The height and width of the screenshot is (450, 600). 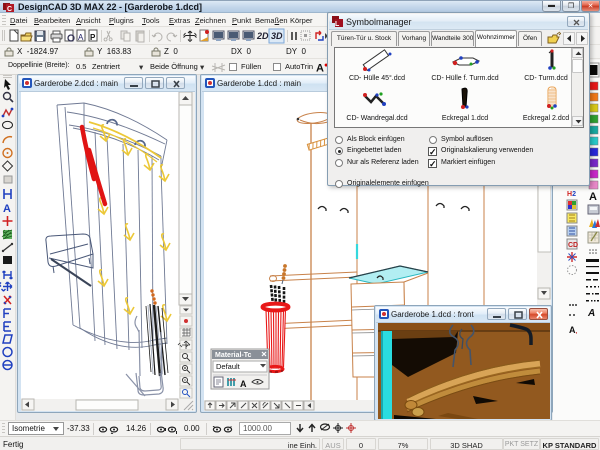 What do you see at coordinates (337, 24) in the screenshot?
I see `svg-text: L` at bounding box center [337, 24].